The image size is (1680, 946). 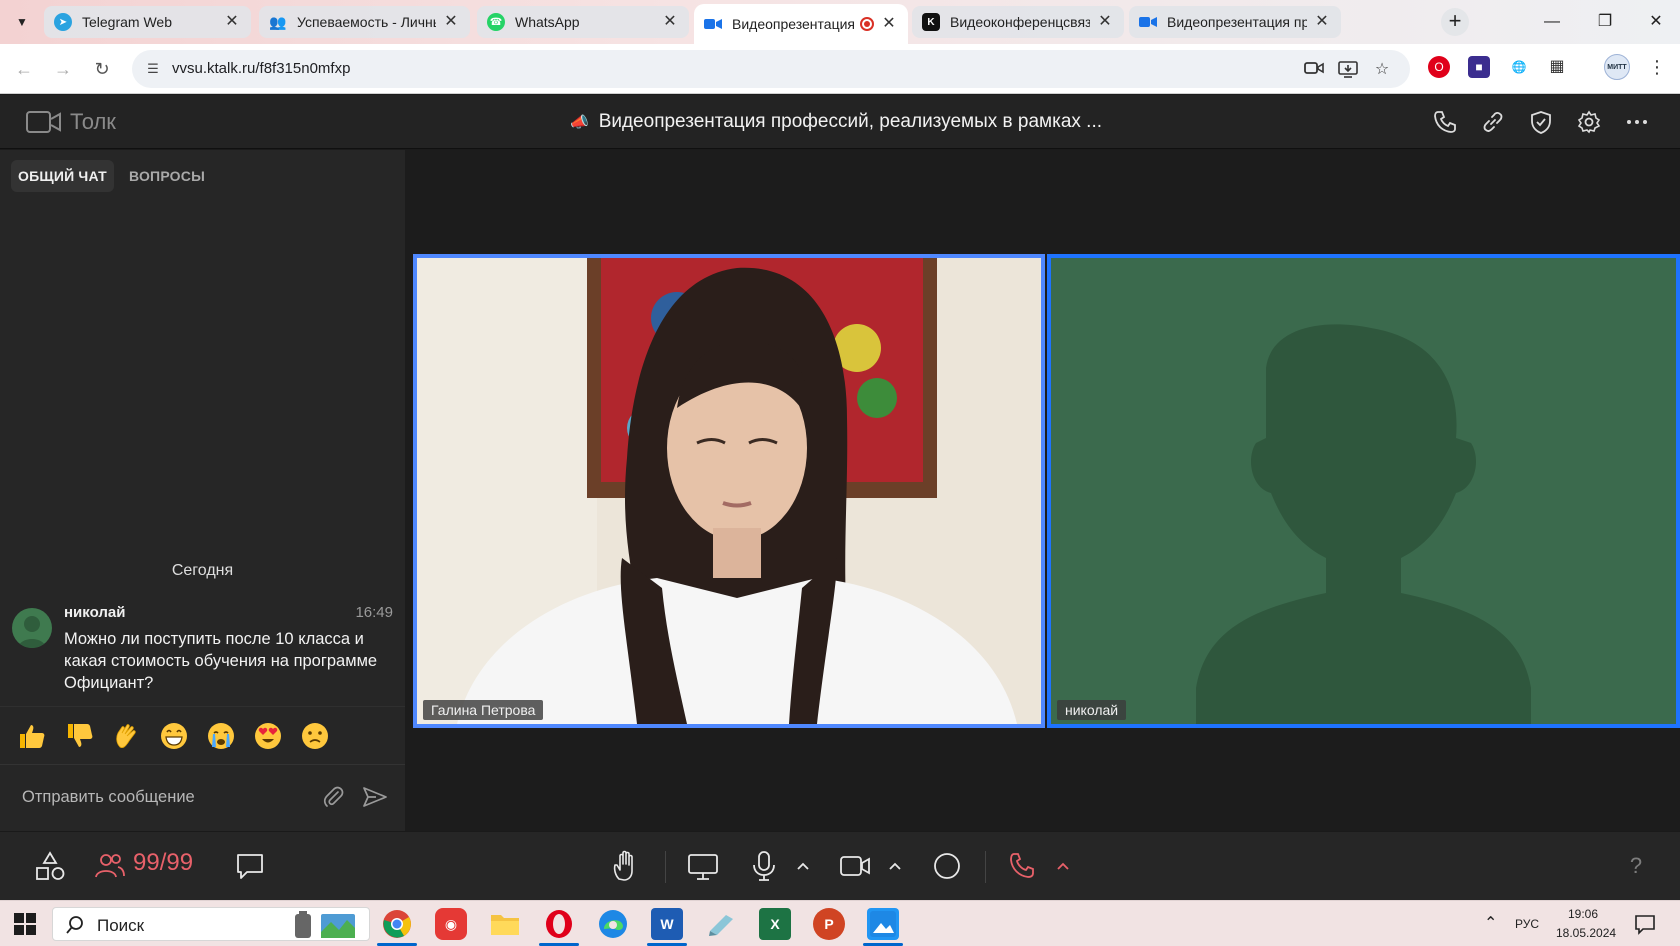 What do you see at coordinates (1018, 22) in the screenshot?
I see `tab-videoconference: K Видеоконференцсвязь ро ✕` at bounding box center [1018, 22].